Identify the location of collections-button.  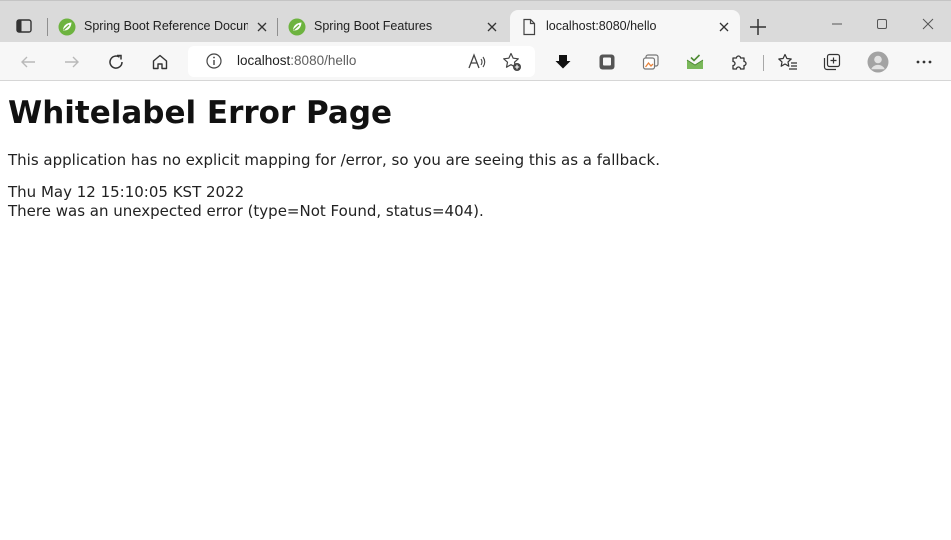
(832, 62).